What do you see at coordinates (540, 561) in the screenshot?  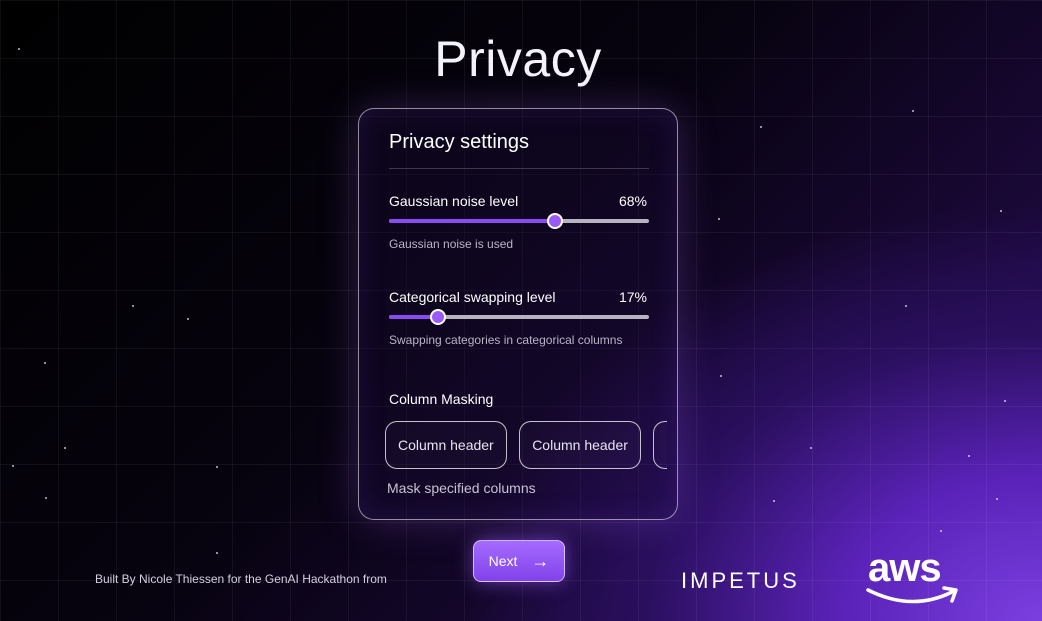 I see `arrow-right-icon: →` at bounding box center [540, 561].